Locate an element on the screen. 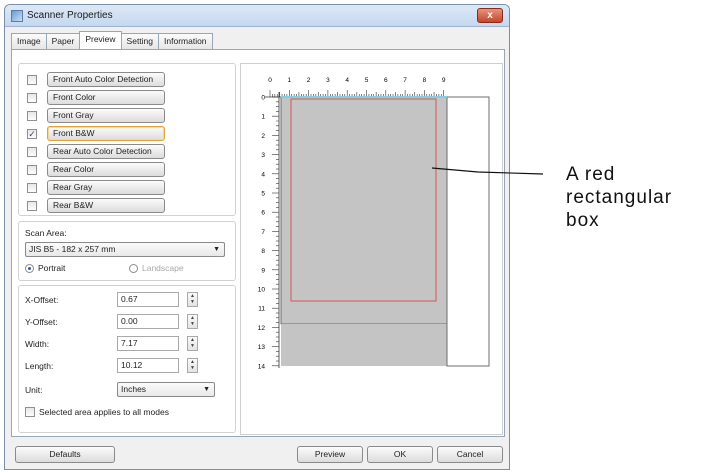  annotation-line-1: A red is located at coordinates (591, 174).